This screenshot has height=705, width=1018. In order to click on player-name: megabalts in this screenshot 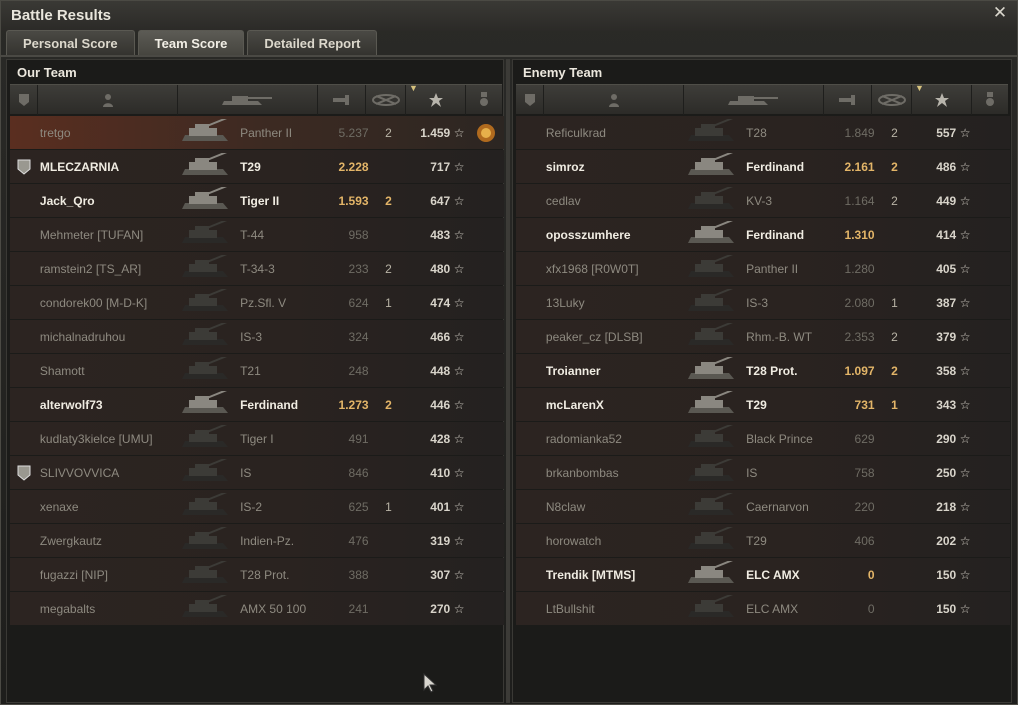, I will do `click(107, 609)`.